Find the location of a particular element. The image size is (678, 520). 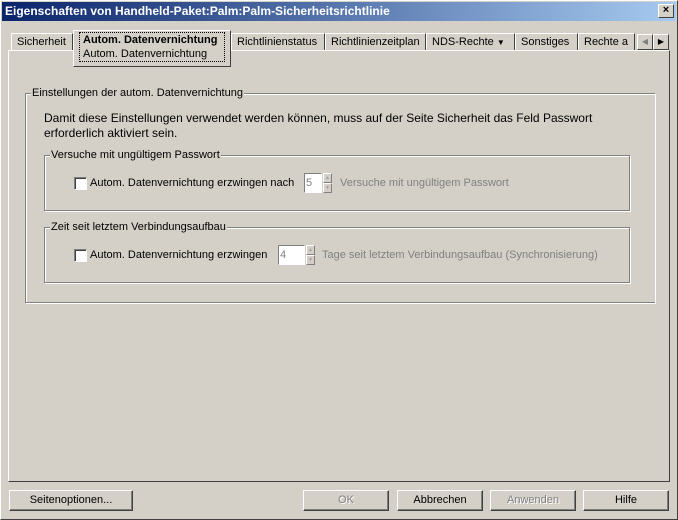

tab-nds-rechte: NDS-Rechte ▼ is located at coordinates (470, 41).